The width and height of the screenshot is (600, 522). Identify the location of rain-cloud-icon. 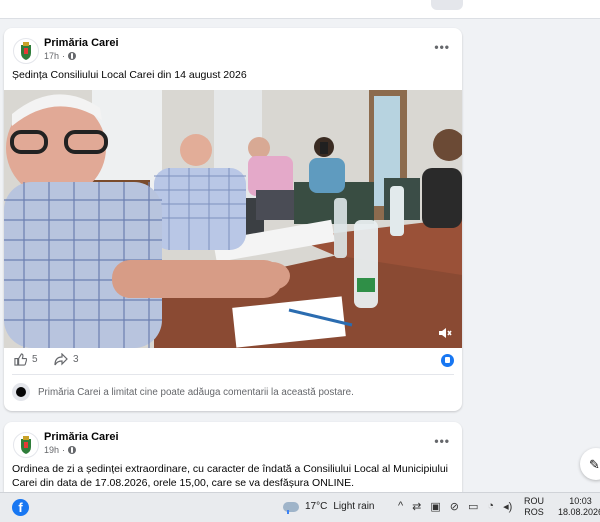
(291, 507).